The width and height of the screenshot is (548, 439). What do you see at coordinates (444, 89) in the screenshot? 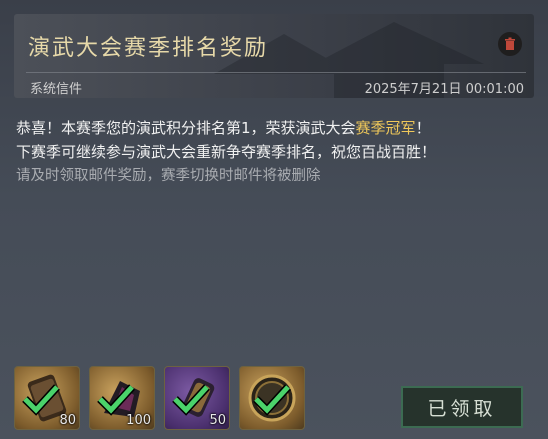
I see `mail-date: 2025年7月21日 00:01:00` at bounding box center [444, 89].